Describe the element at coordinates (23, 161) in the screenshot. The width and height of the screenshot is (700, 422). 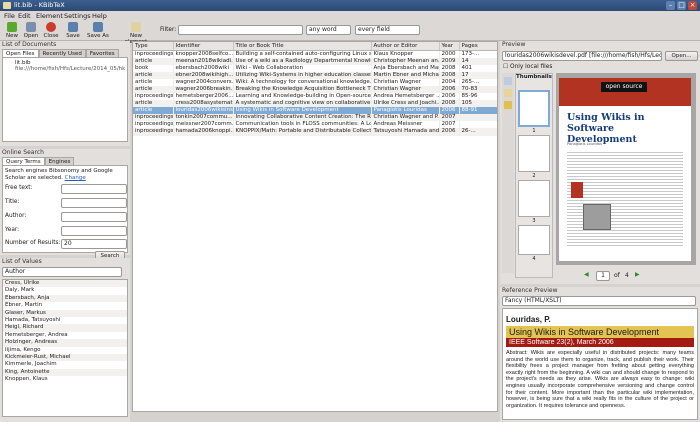
I see `tab-query-terms: Query Terms` at that location.